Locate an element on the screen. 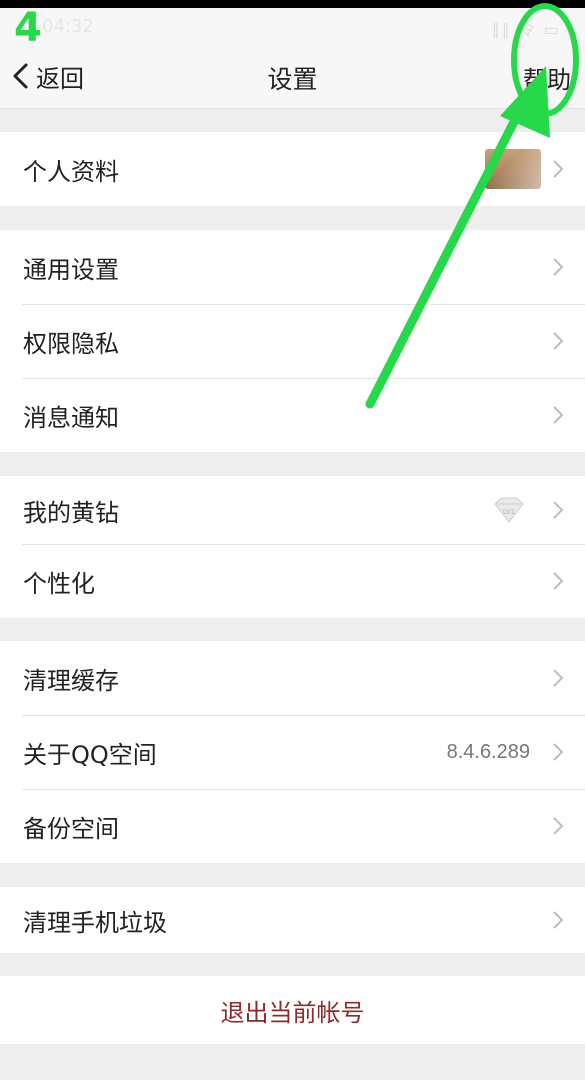 This screenshot has height=1080, width=585. row-label: 通用设置 is located at coordinates (71, 269).